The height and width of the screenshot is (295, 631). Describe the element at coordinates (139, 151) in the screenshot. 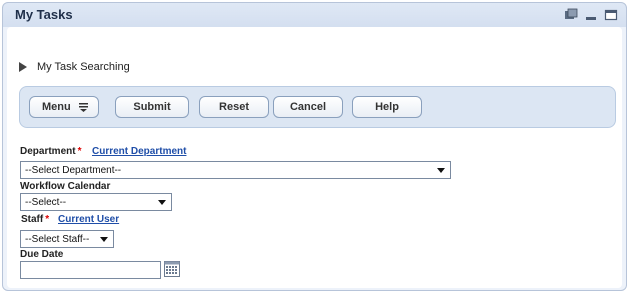

I see `current-department-link: Current Department` at that location.